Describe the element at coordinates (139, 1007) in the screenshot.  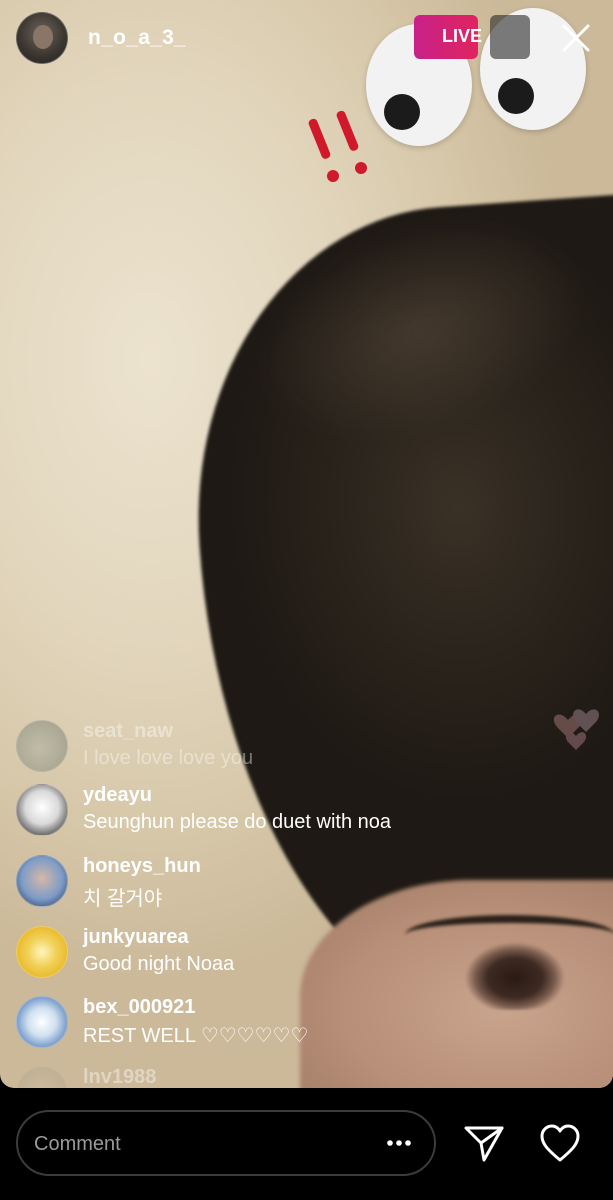
I see `commenter-username: bex_000921` at that location.